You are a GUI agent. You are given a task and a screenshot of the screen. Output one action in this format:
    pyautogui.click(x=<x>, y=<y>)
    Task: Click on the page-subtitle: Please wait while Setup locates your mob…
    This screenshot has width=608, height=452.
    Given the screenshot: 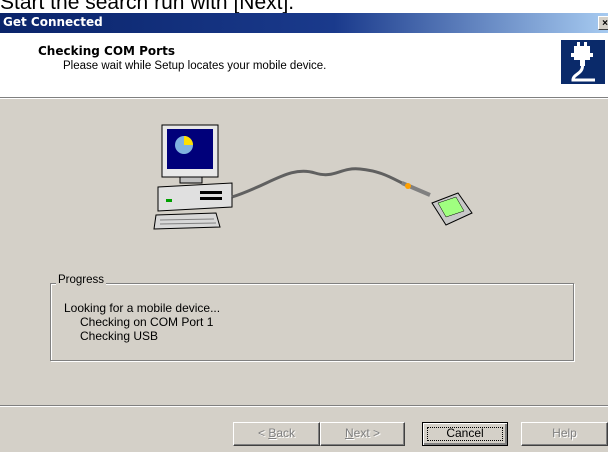 What is the action you would take?
    pyautogui.click(x=195, y=66)
    